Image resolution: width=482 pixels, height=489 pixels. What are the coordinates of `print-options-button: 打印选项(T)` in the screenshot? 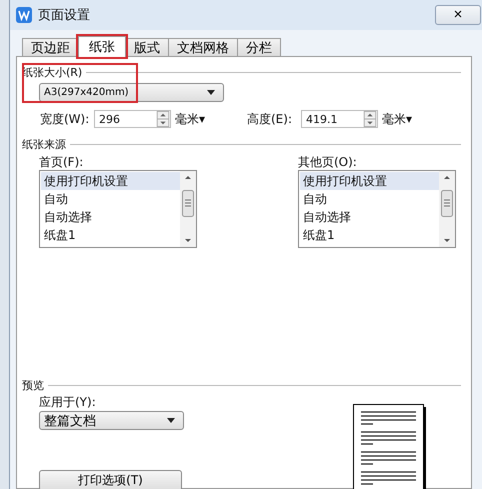 It's located at (110, 479).